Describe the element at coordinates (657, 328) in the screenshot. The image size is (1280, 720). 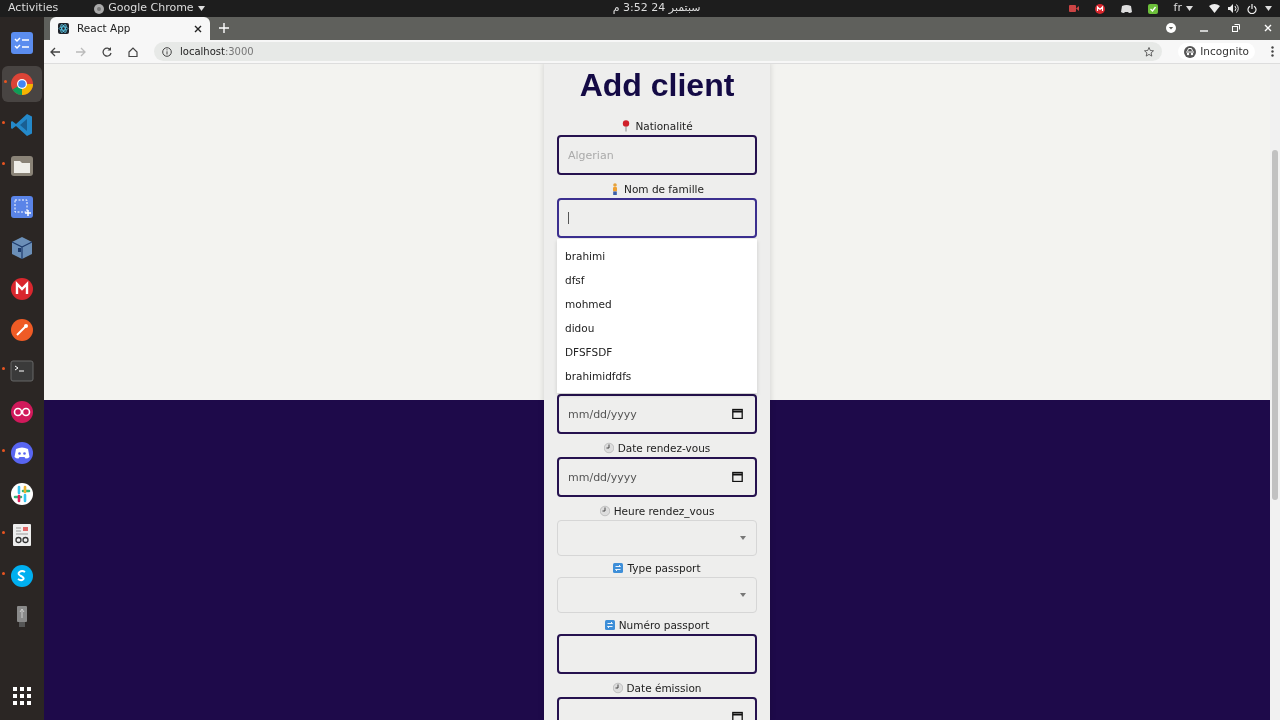
I see `suggestion-item: didou` at that location.